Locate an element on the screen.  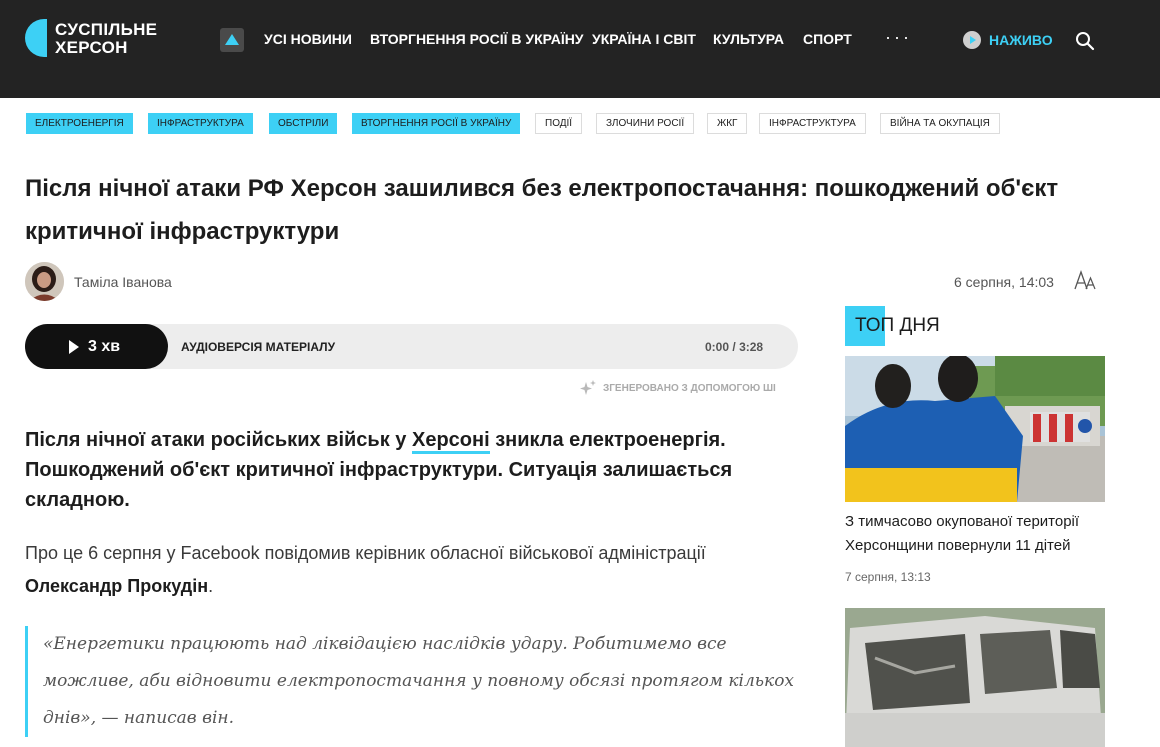
tag-invasion: Вторгнення Росії в Україну is located at coordinates (436, 123).